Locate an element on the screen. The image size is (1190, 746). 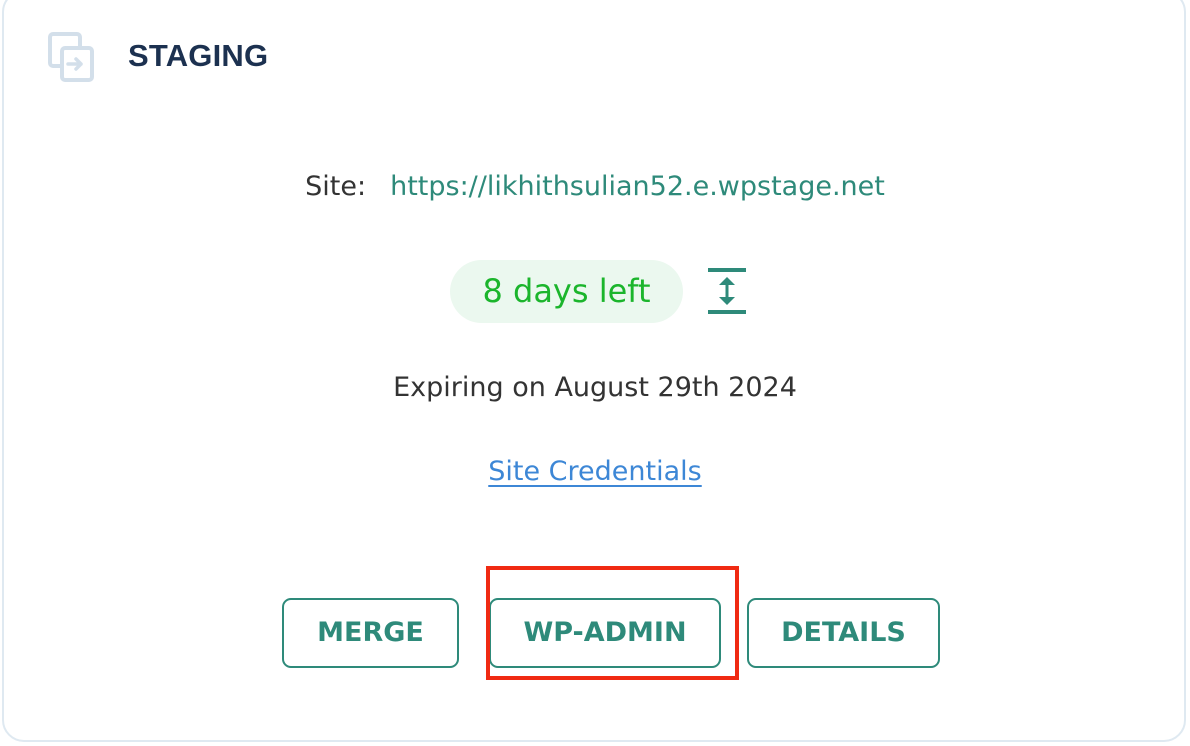
vertical-expand-icon is located at coordinates (728, 291).